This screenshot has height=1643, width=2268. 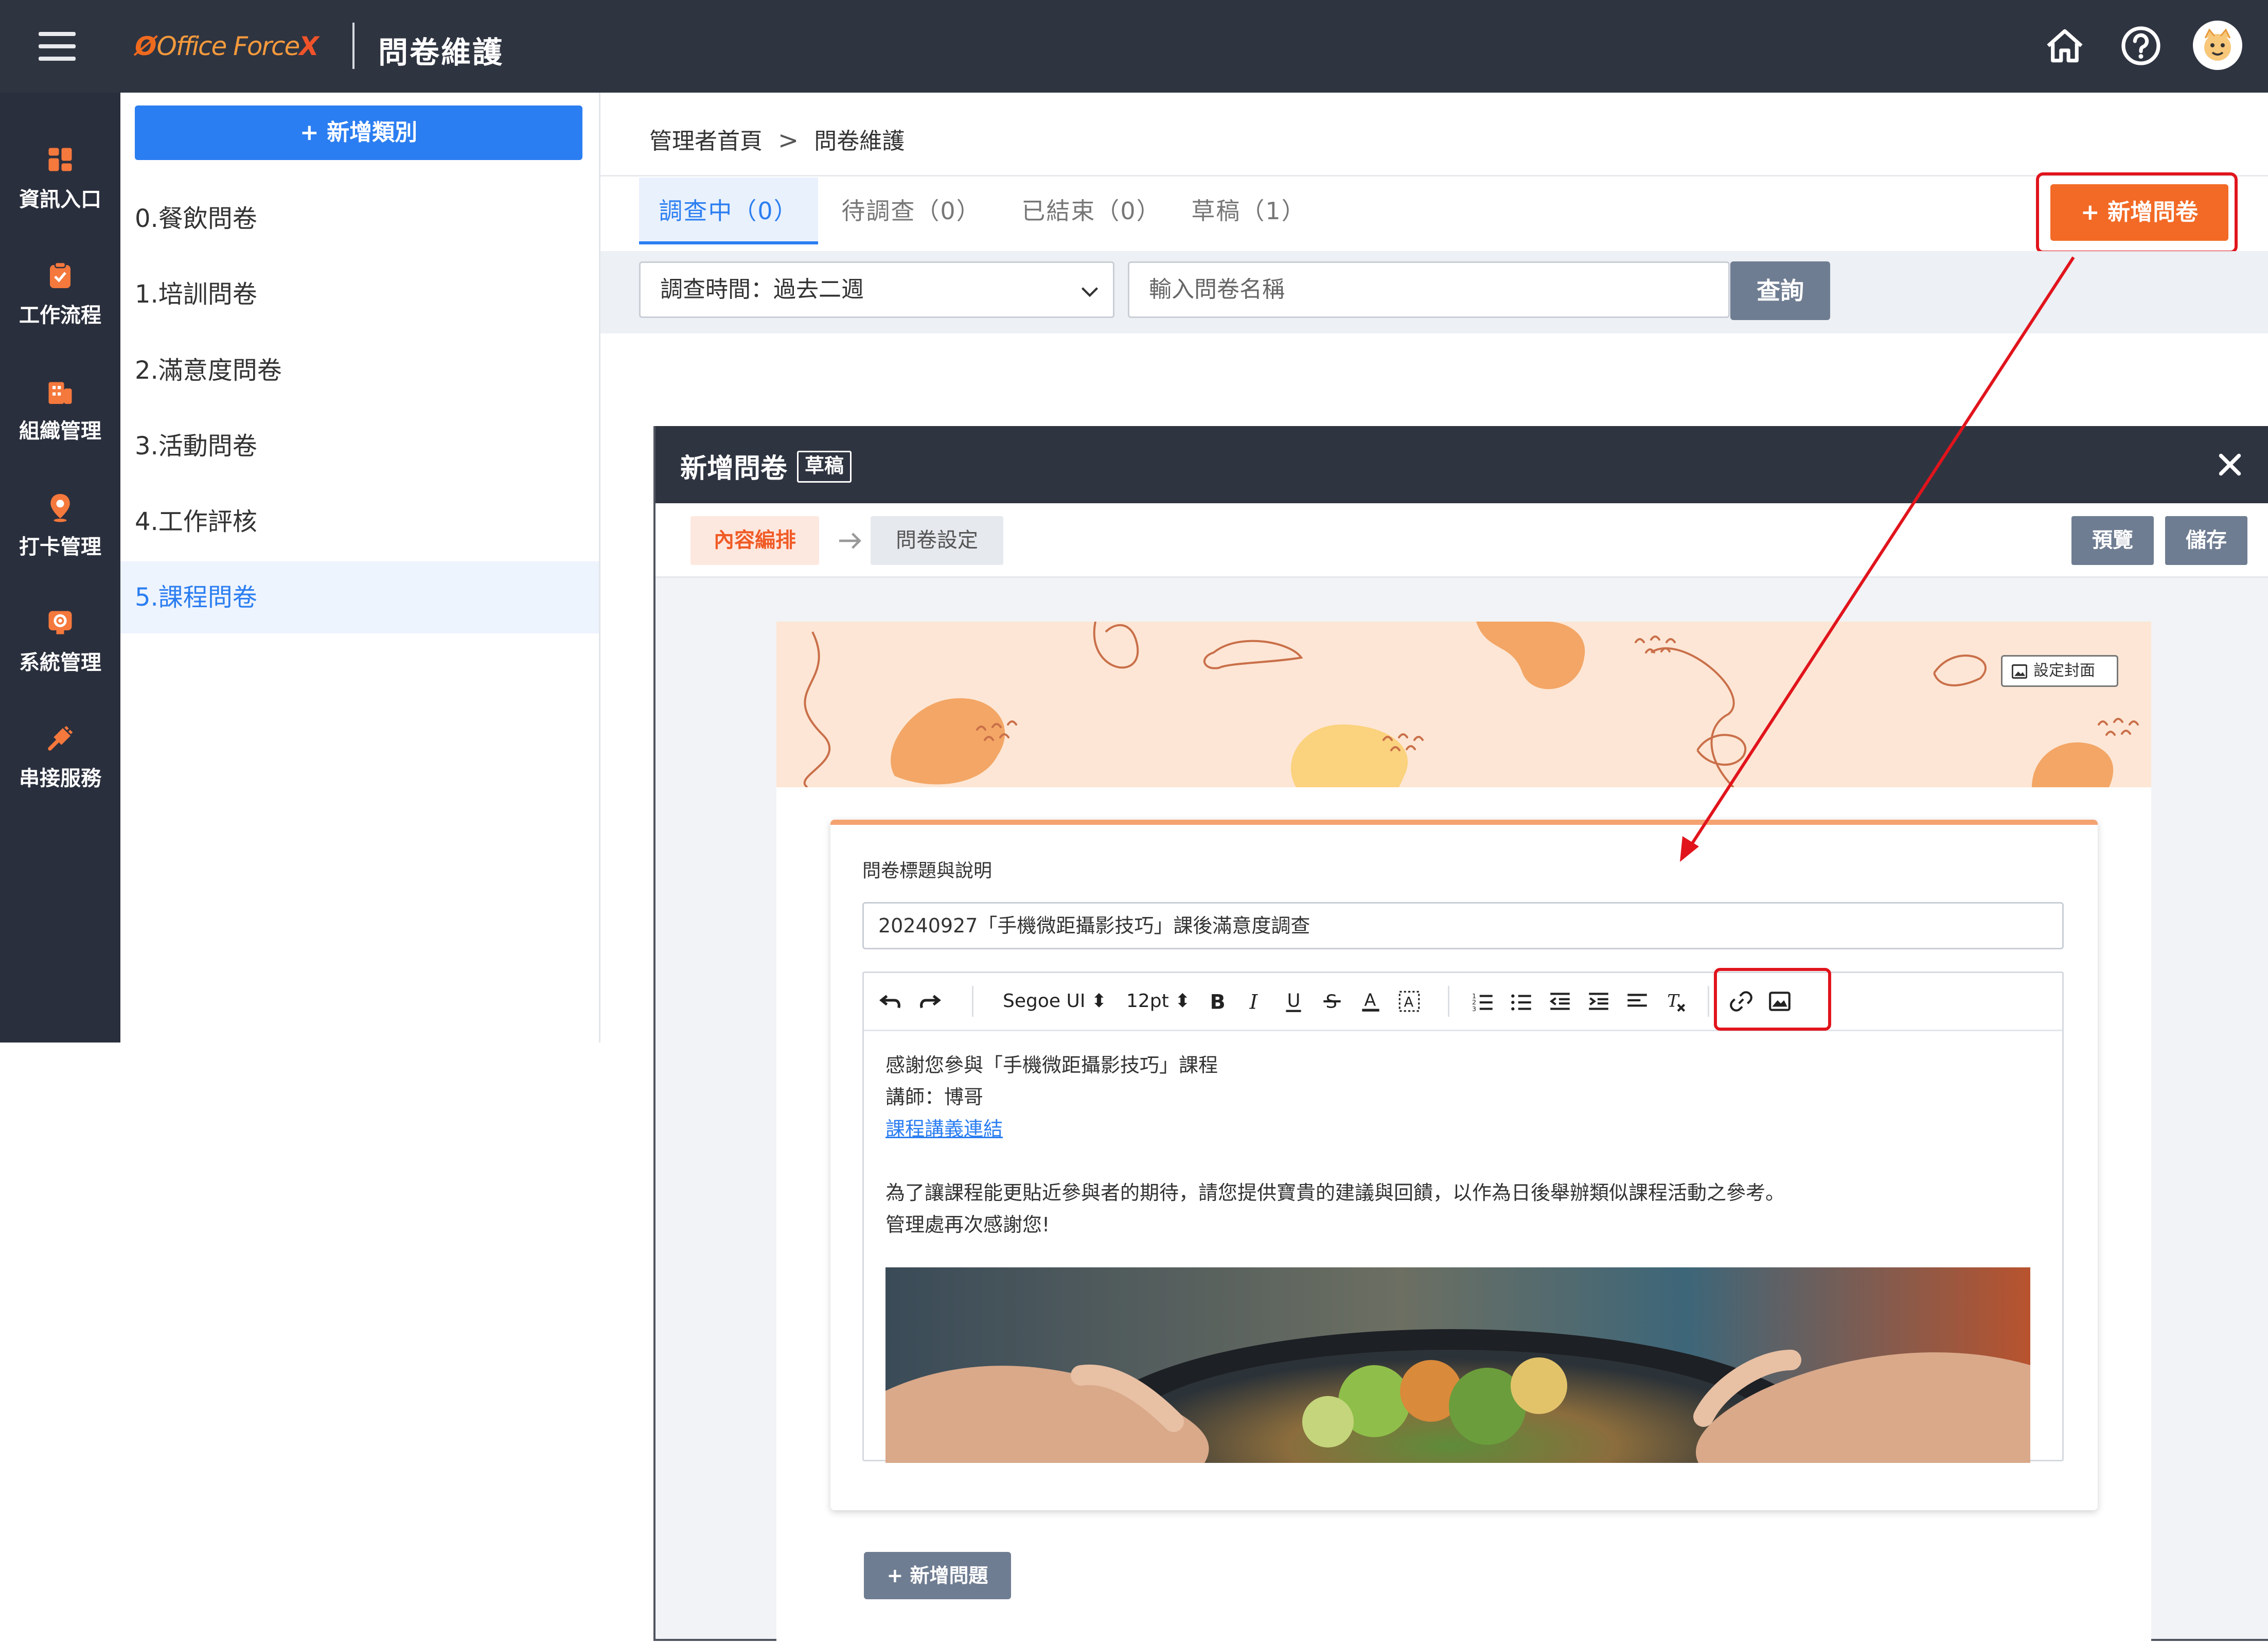 What do you see at coordinates (937, 1575) in the screenshot?
I see `add-question-button: + 新增問題` at bounding box center [937, 1575].